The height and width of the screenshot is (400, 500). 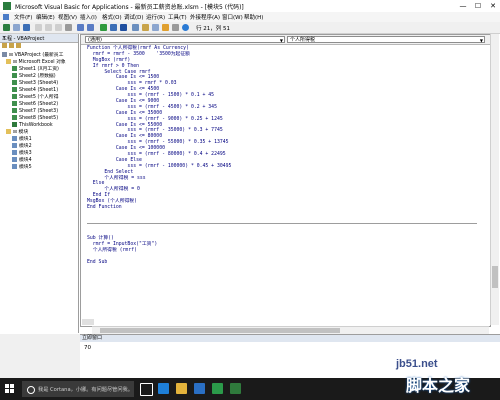 I want to click on cut-icon, so click(x=38, y=27).